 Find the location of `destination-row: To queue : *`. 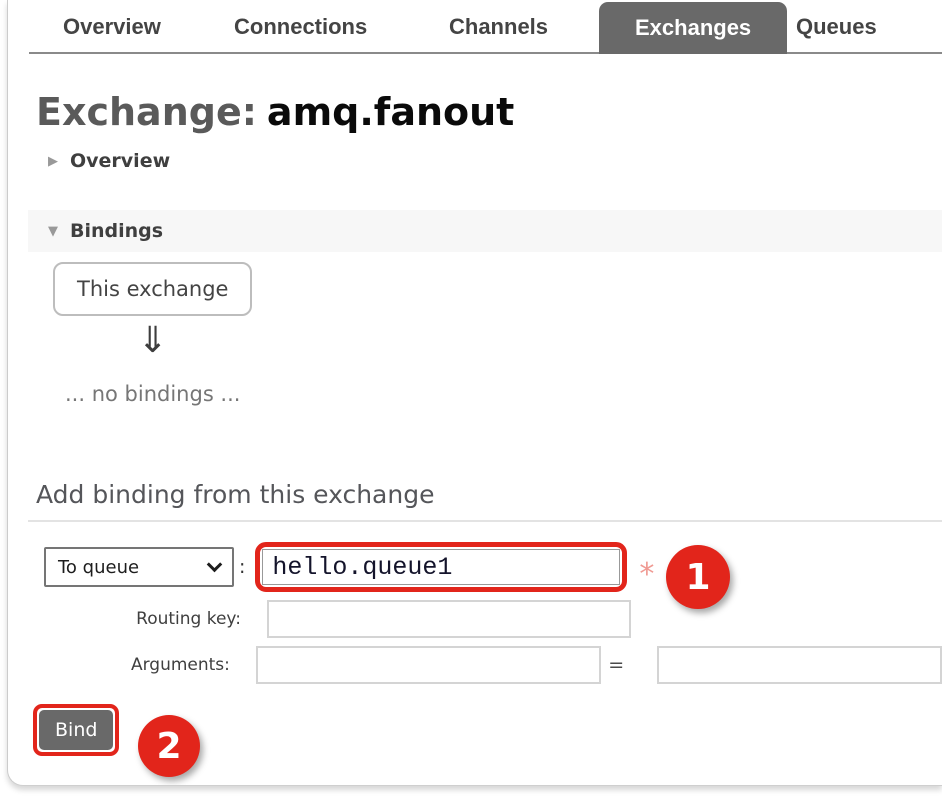

destination-row: To queue : * is located at coordinates (489, 567).